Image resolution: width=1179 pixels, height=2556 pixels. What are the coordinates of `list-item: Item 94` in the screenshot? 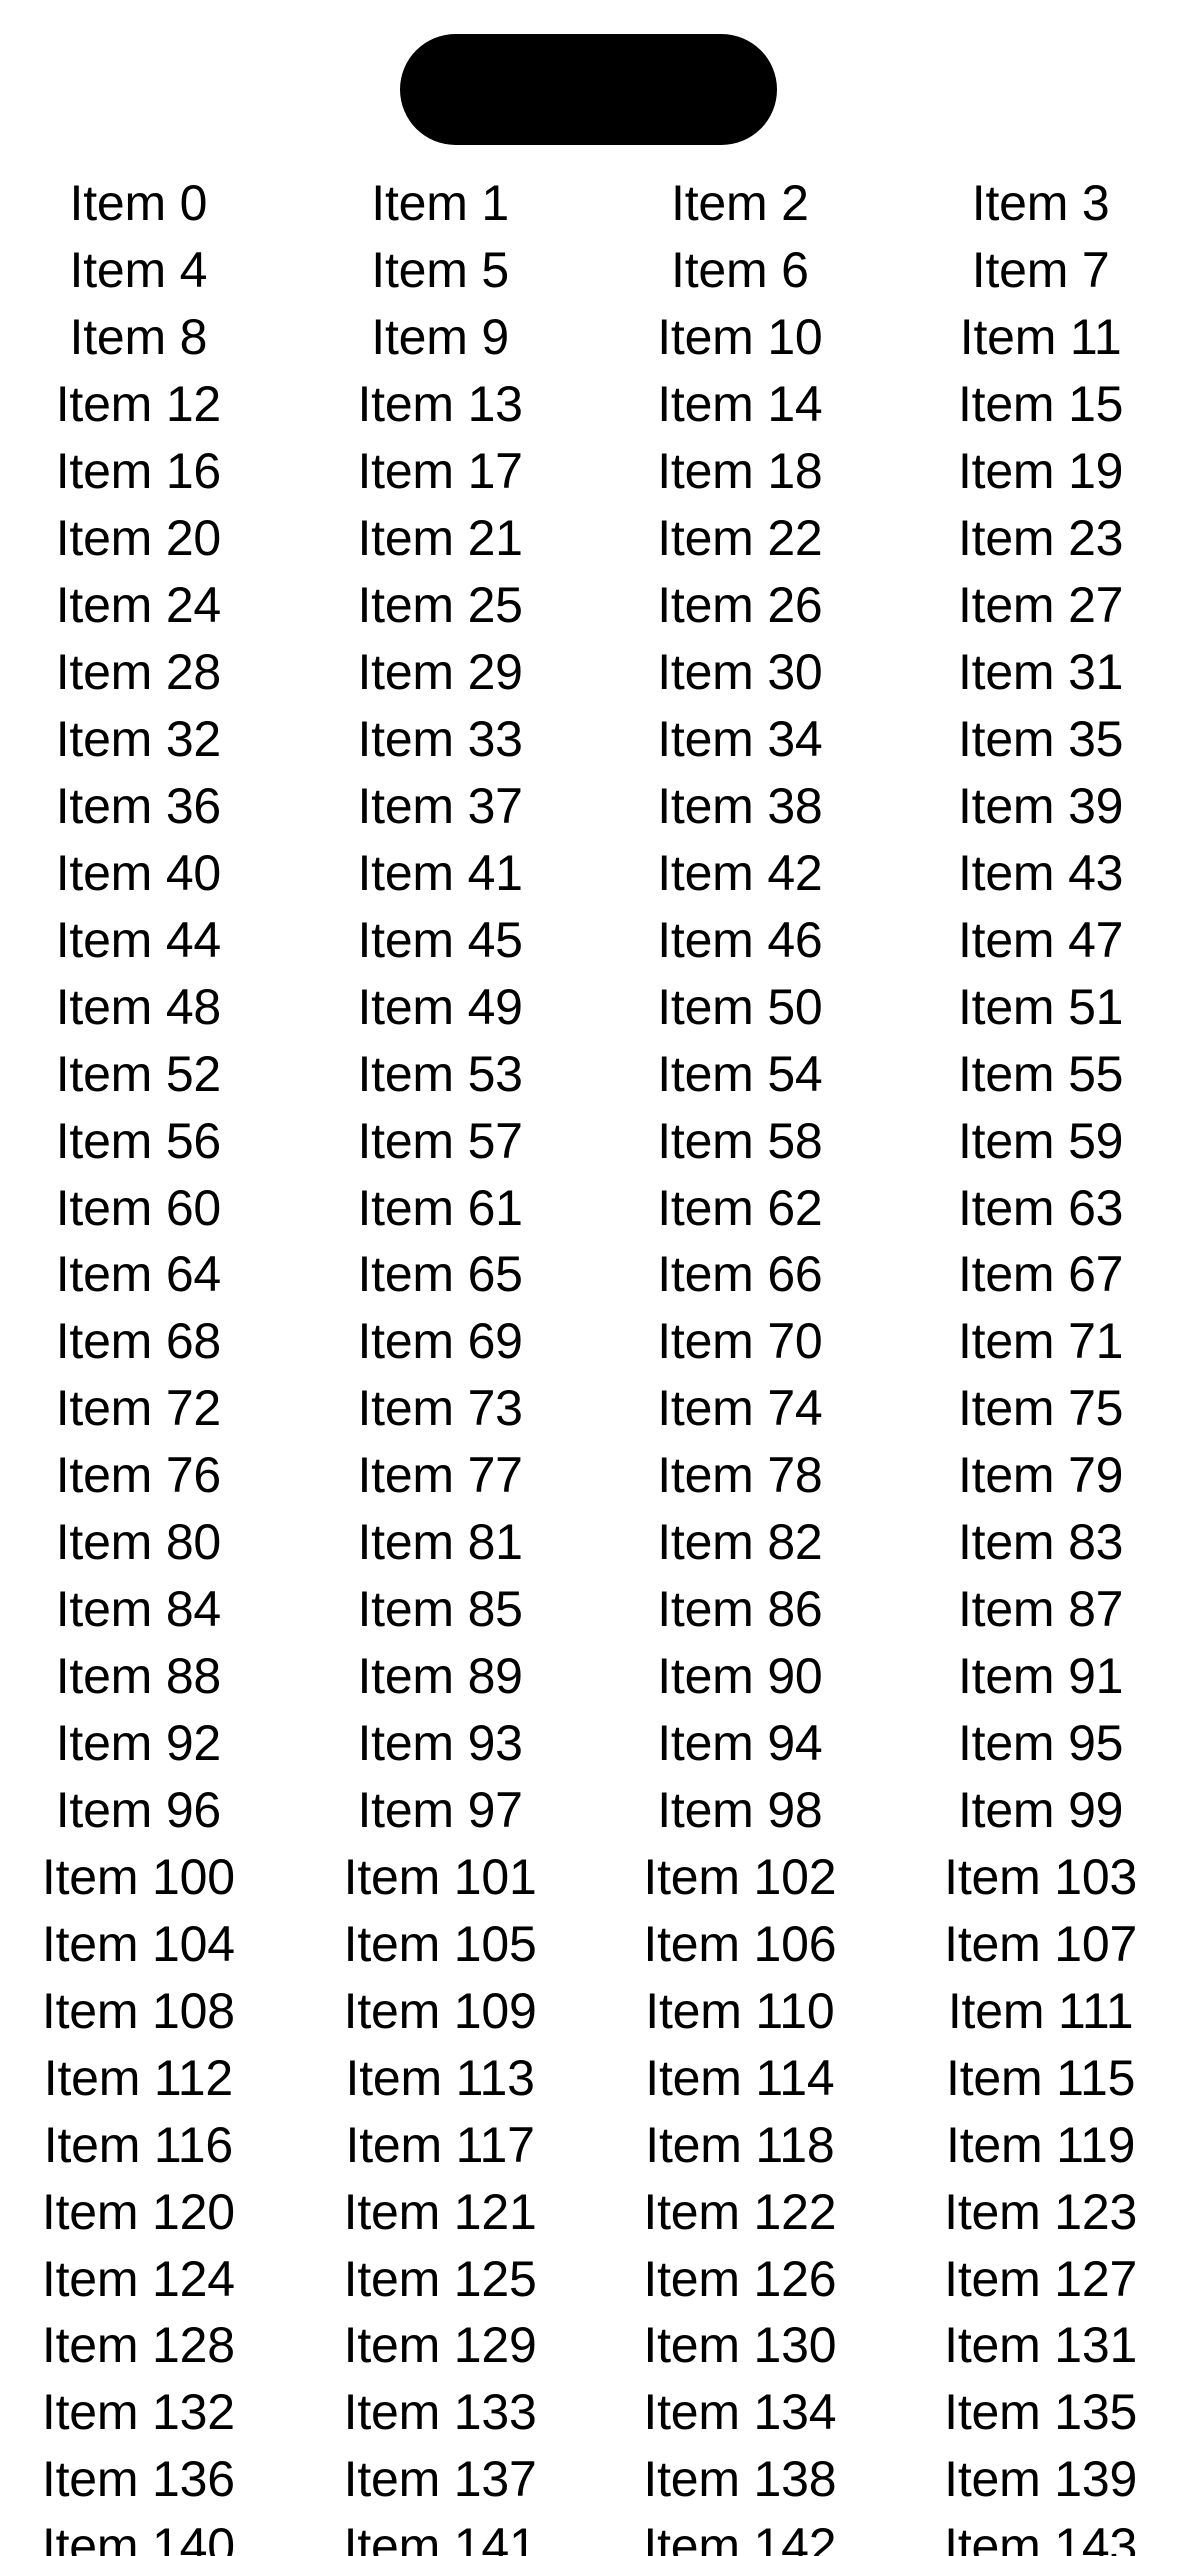 It's located at (737, 1743).